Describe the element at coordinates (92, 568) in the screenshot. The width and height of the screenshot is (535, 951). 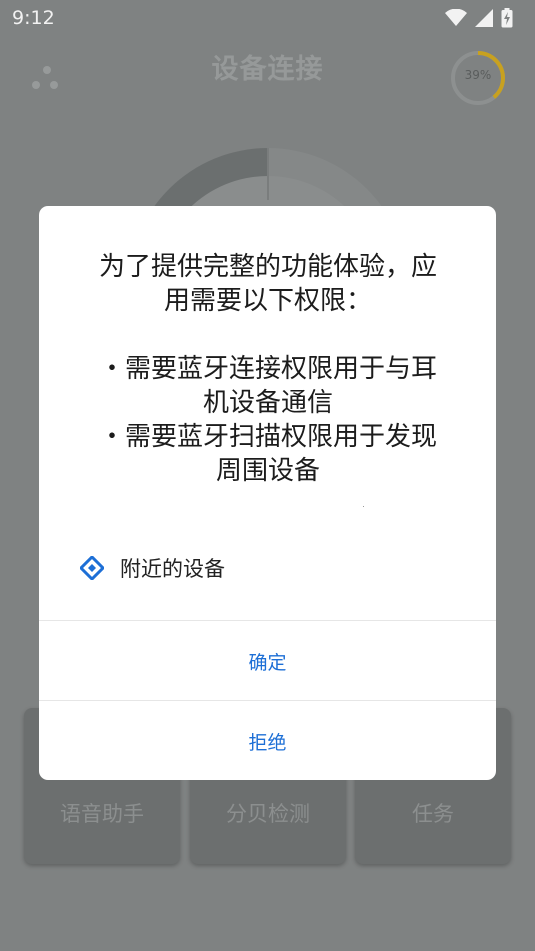
I see `nearby-devices-icon` at that location.